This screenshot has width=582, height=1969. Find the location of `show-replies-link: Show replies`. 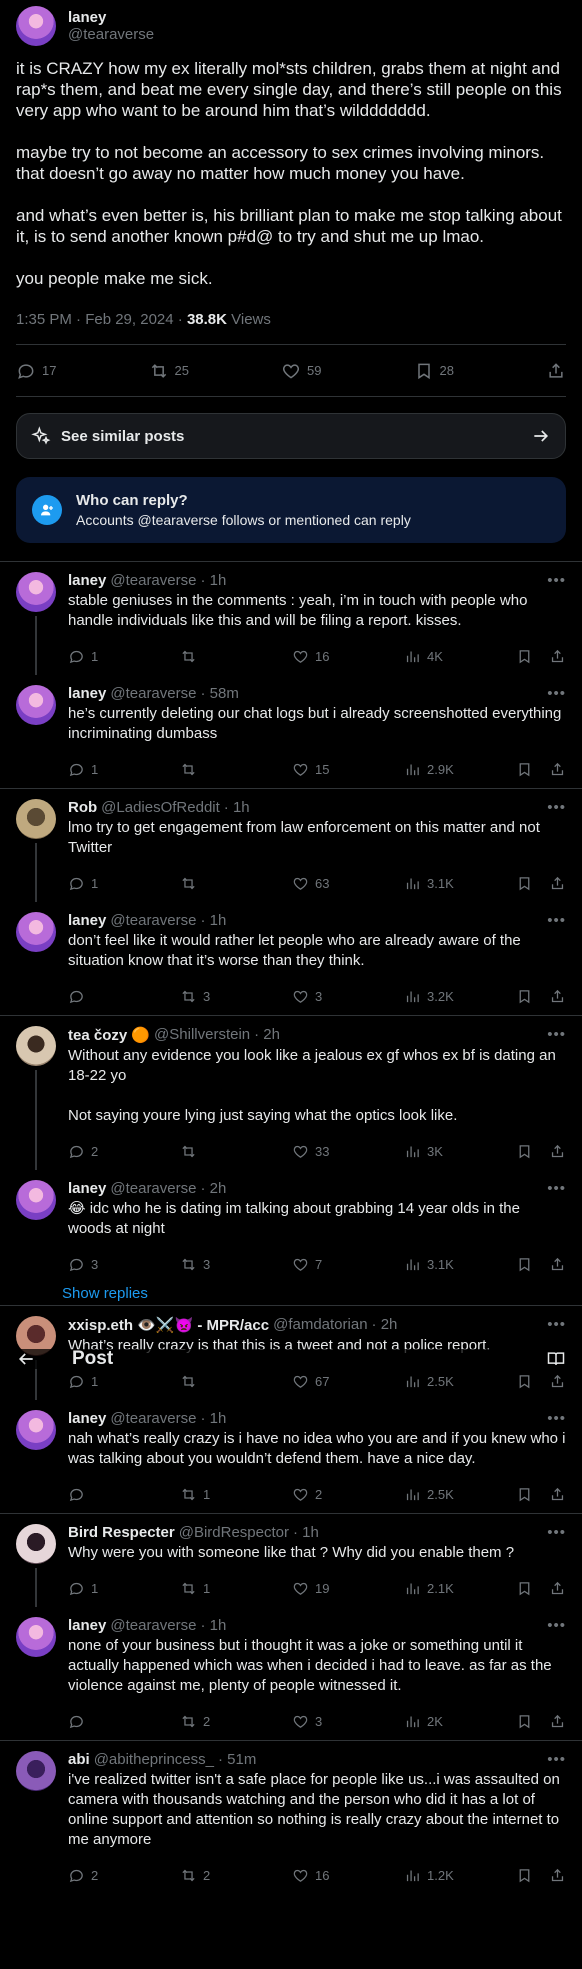

show-replies-link: Show replies is located at coordinates (291, 1294).